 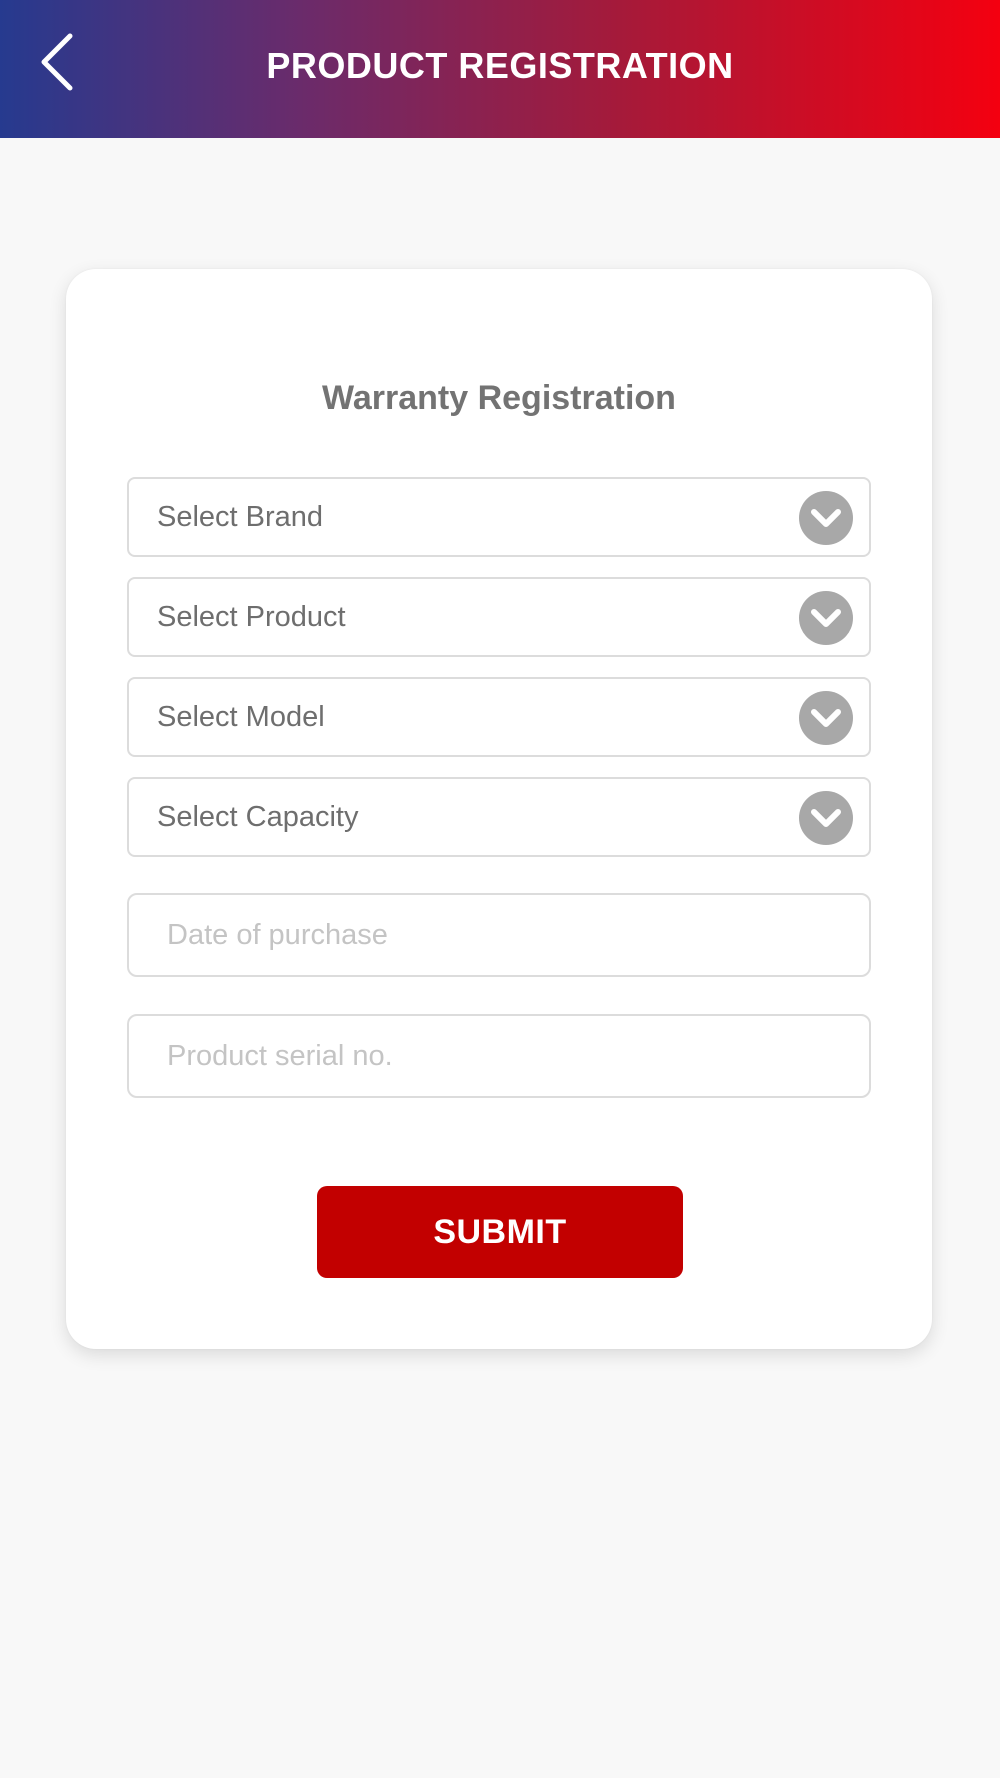 What do you see at coordinates (258, 817) in the screenshot?
I see `capacity-select-label: Select Capacity` at bounding box center [258, 817].